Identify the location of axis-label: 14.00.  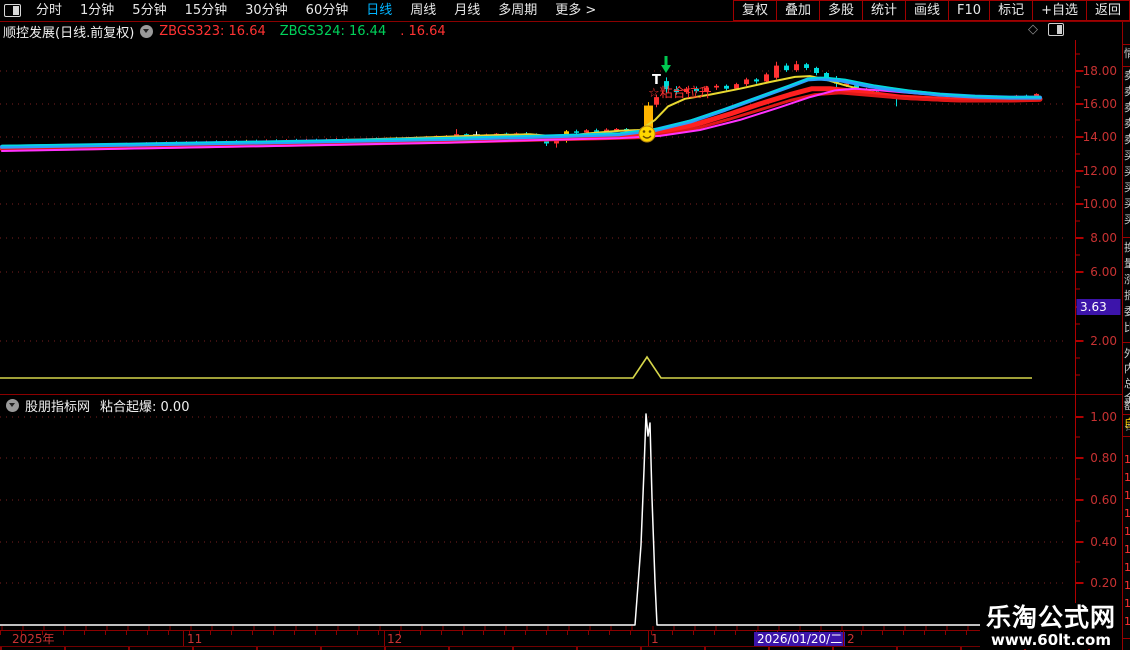
(1100, 137).